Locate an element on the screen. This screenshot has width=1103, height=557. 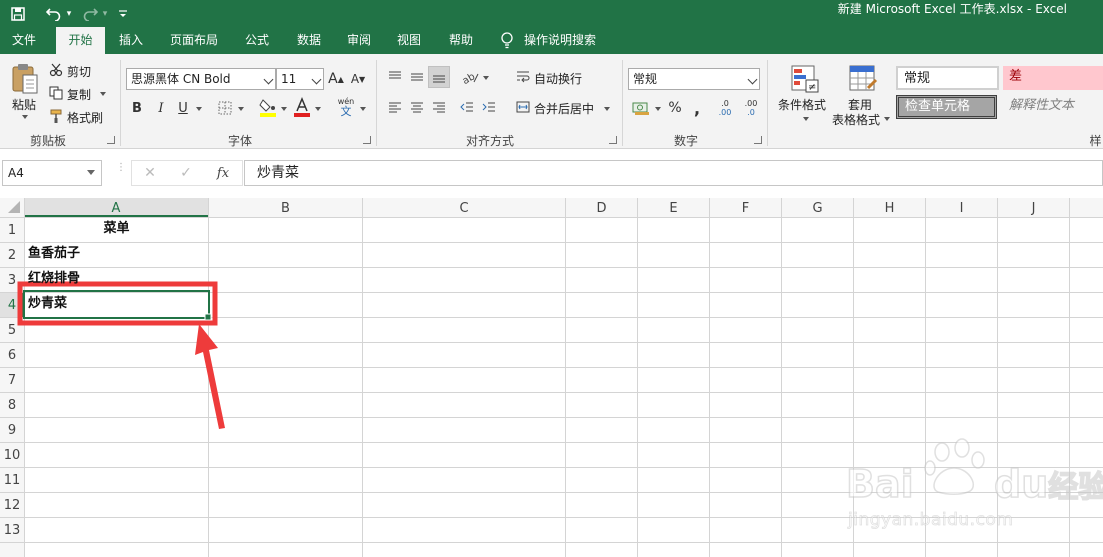
increase-indent-icon is located at coordinates (489, 107).